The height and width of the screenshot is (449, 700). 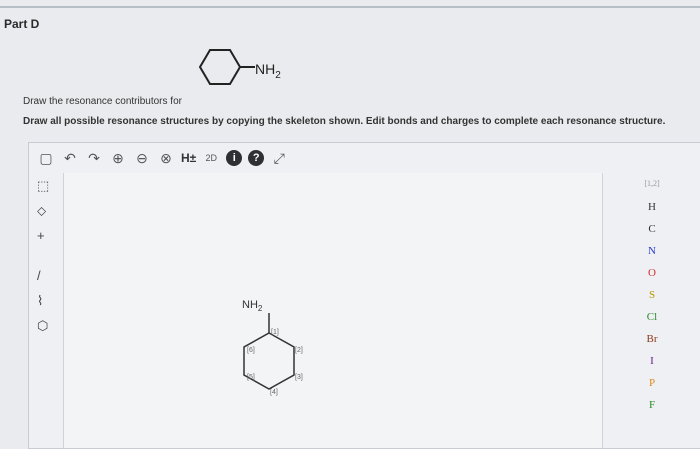 What do you see at coordinates (41, 235) in the screenshot?
I see `charge-plus-icon: +` at bounding box center [41, 235].